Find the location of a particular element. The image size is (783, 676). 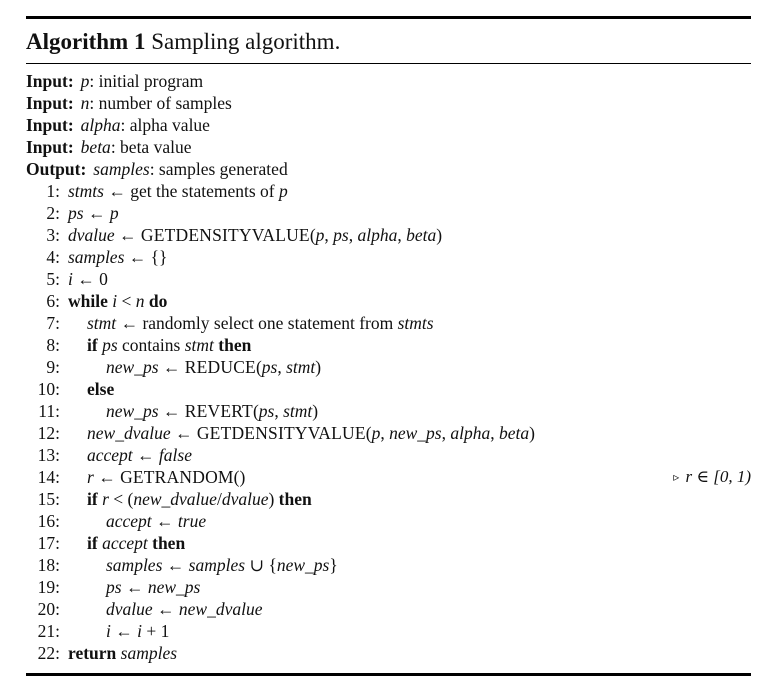

algorithm-line-number: 7: is located at coordinates (53, 323).